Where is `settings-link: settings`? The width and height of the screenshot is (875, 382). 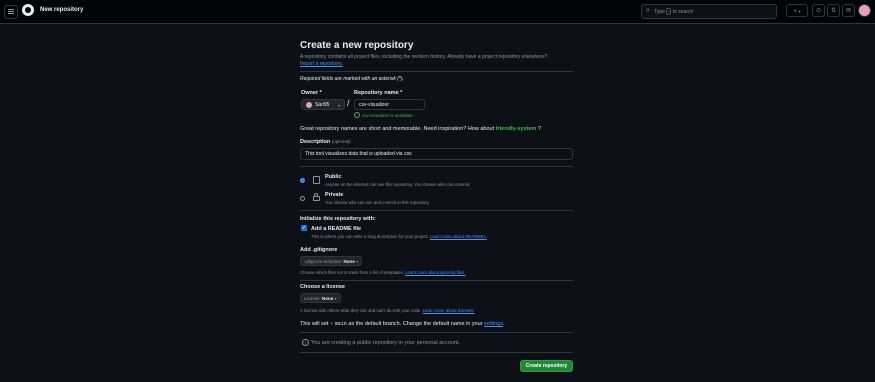 settings-link: settings is located at coordinates (493, 324).